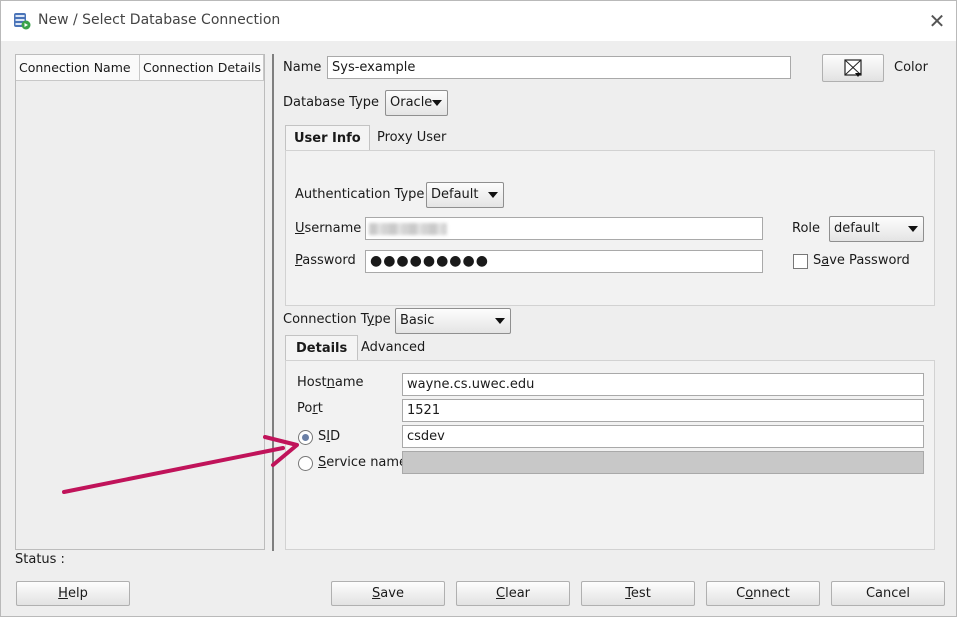 The height and width of the screenshot is (617, 957). I want to click on role-select: default, so click(876, 229).